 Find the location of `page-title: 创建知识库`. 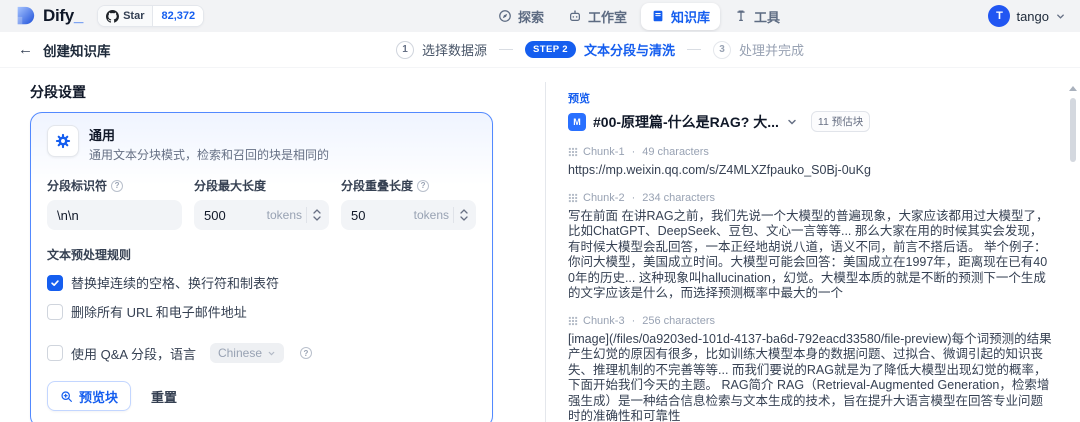

page-title: 创建知识库 is located at coordinates (77, 51).